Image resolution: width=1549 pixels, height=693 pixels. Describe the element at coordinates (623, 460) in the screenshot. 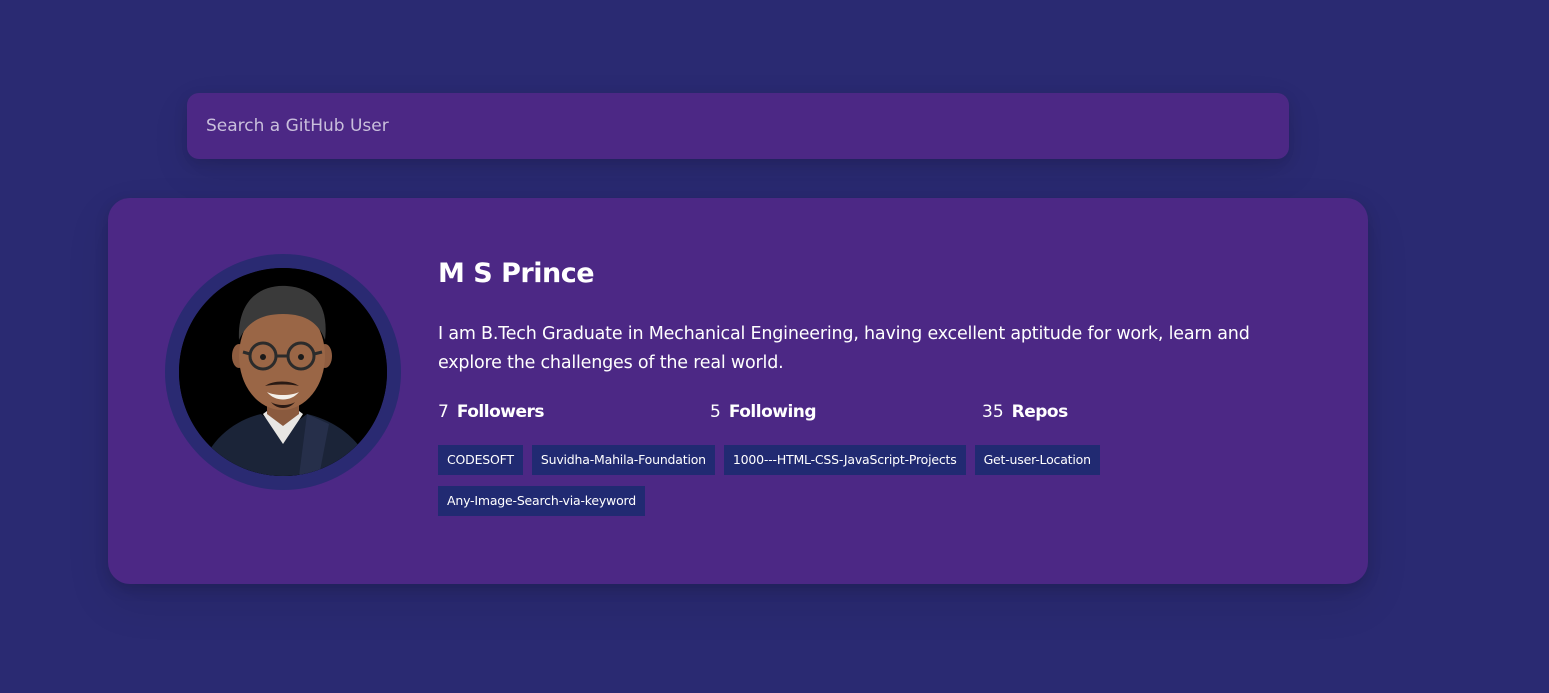

I see `repo-link-suvidha-mahila-foundation: Suvidha-Mahila-Foundation` at that location.